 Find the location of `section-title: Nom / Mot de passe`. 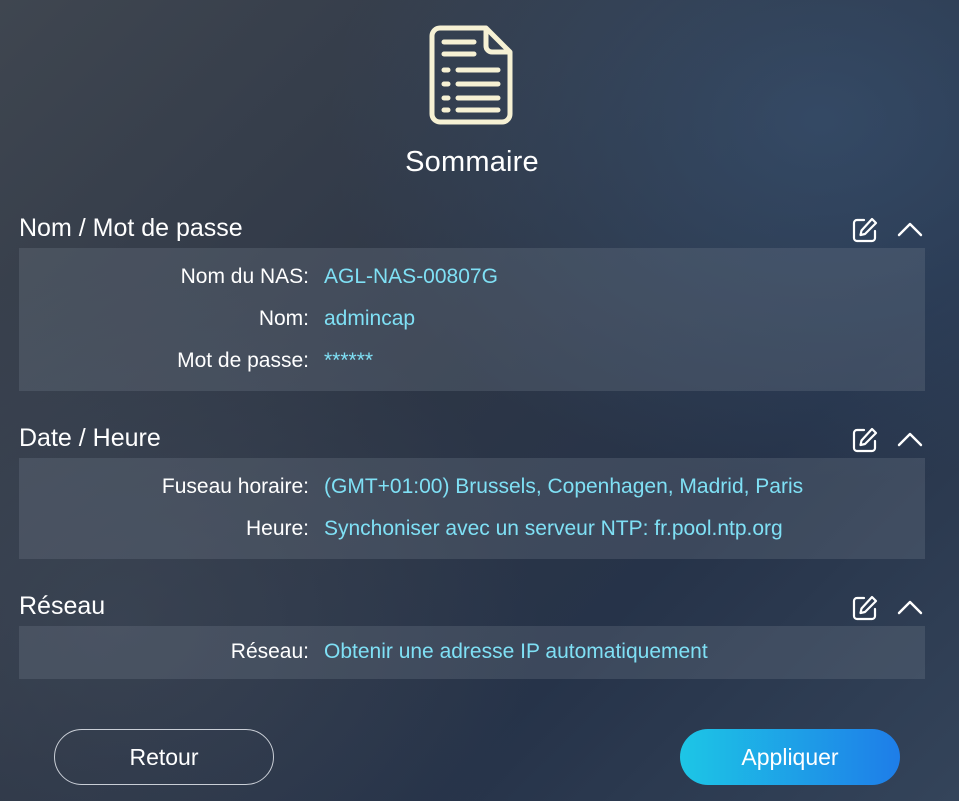

section-title: Nom / Mot de passe is located at coordinates (131, 228).